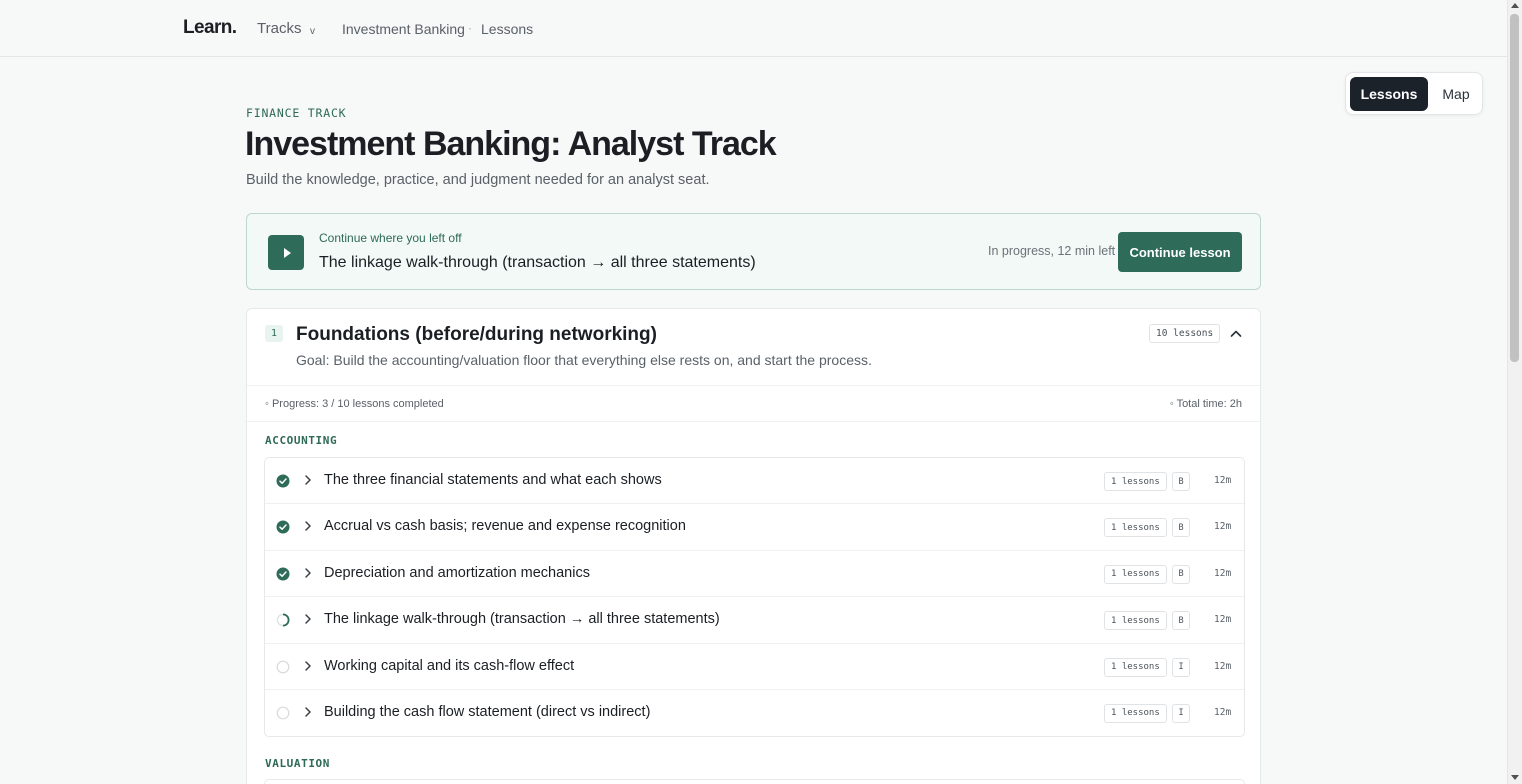 This screenshot has height=784, width=1522. Describe the element at coordinates (1205, 404) in the screenshot. I see `section-total-time: ◦ Total time: 2h` at that location.